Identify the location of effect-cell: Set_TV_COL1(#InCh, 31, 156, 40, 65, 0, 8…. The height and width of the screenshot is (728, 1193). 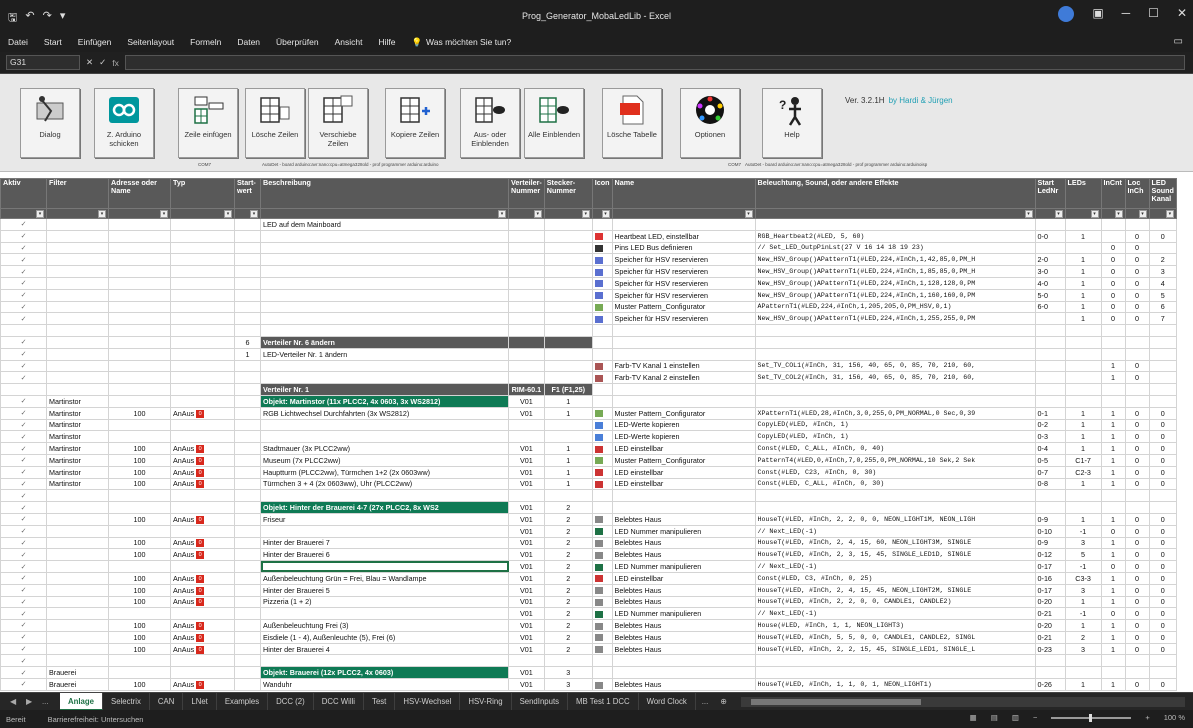
(895, 366).